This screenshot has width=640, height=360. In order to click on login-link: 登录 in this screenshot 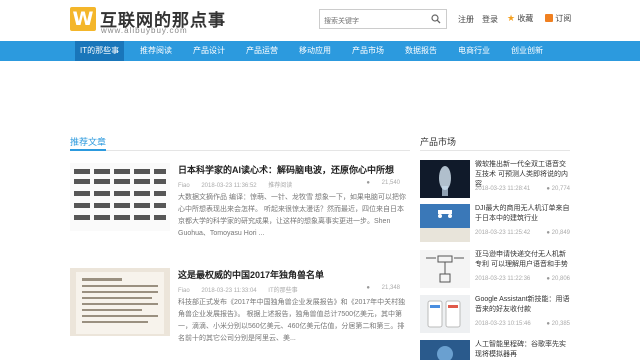, I will do `click(490, 19)`.